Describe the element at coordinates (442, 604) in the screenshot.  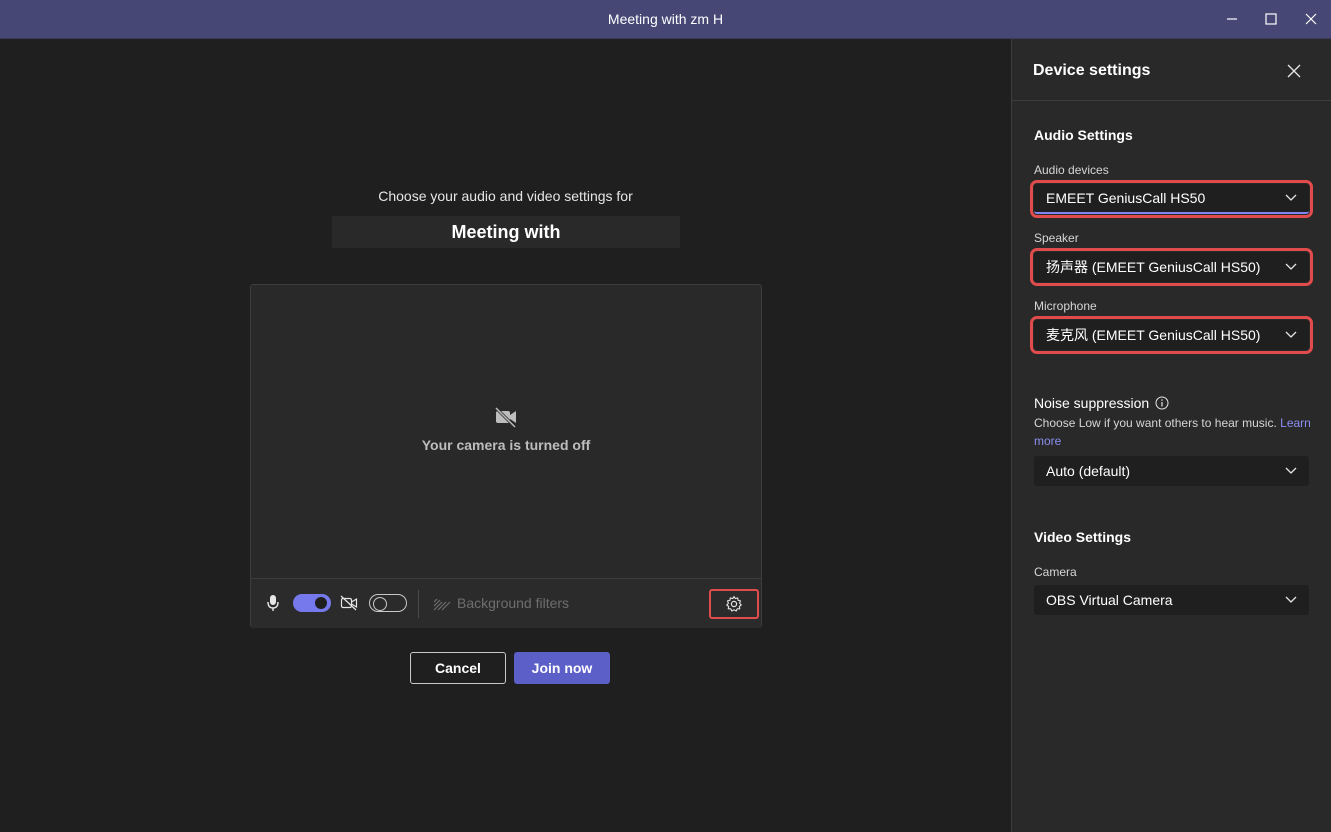
I see `background-effects-icon` at that location.